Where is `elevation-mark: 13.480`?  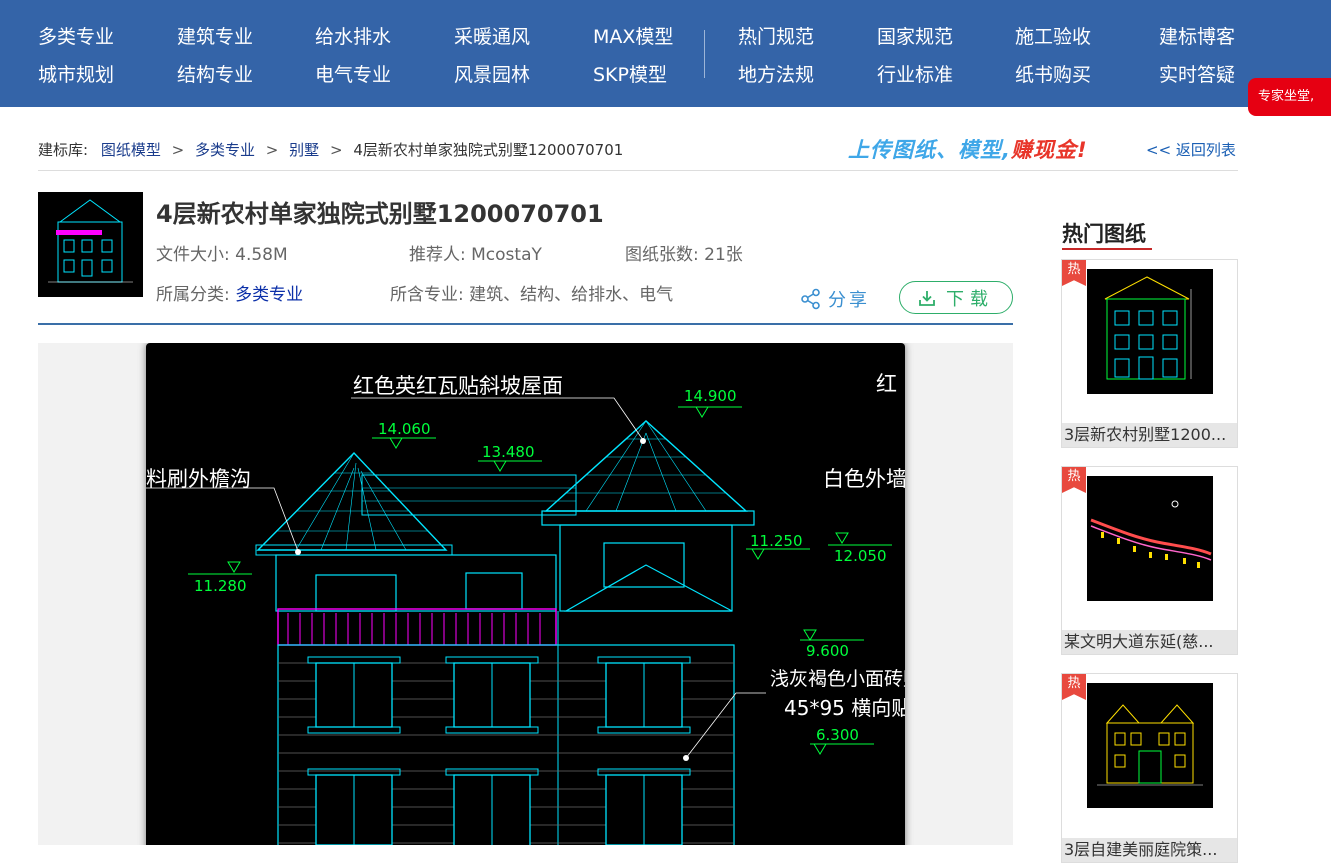 elevation-mark: 13.480 is located at coordinates (508, 452).